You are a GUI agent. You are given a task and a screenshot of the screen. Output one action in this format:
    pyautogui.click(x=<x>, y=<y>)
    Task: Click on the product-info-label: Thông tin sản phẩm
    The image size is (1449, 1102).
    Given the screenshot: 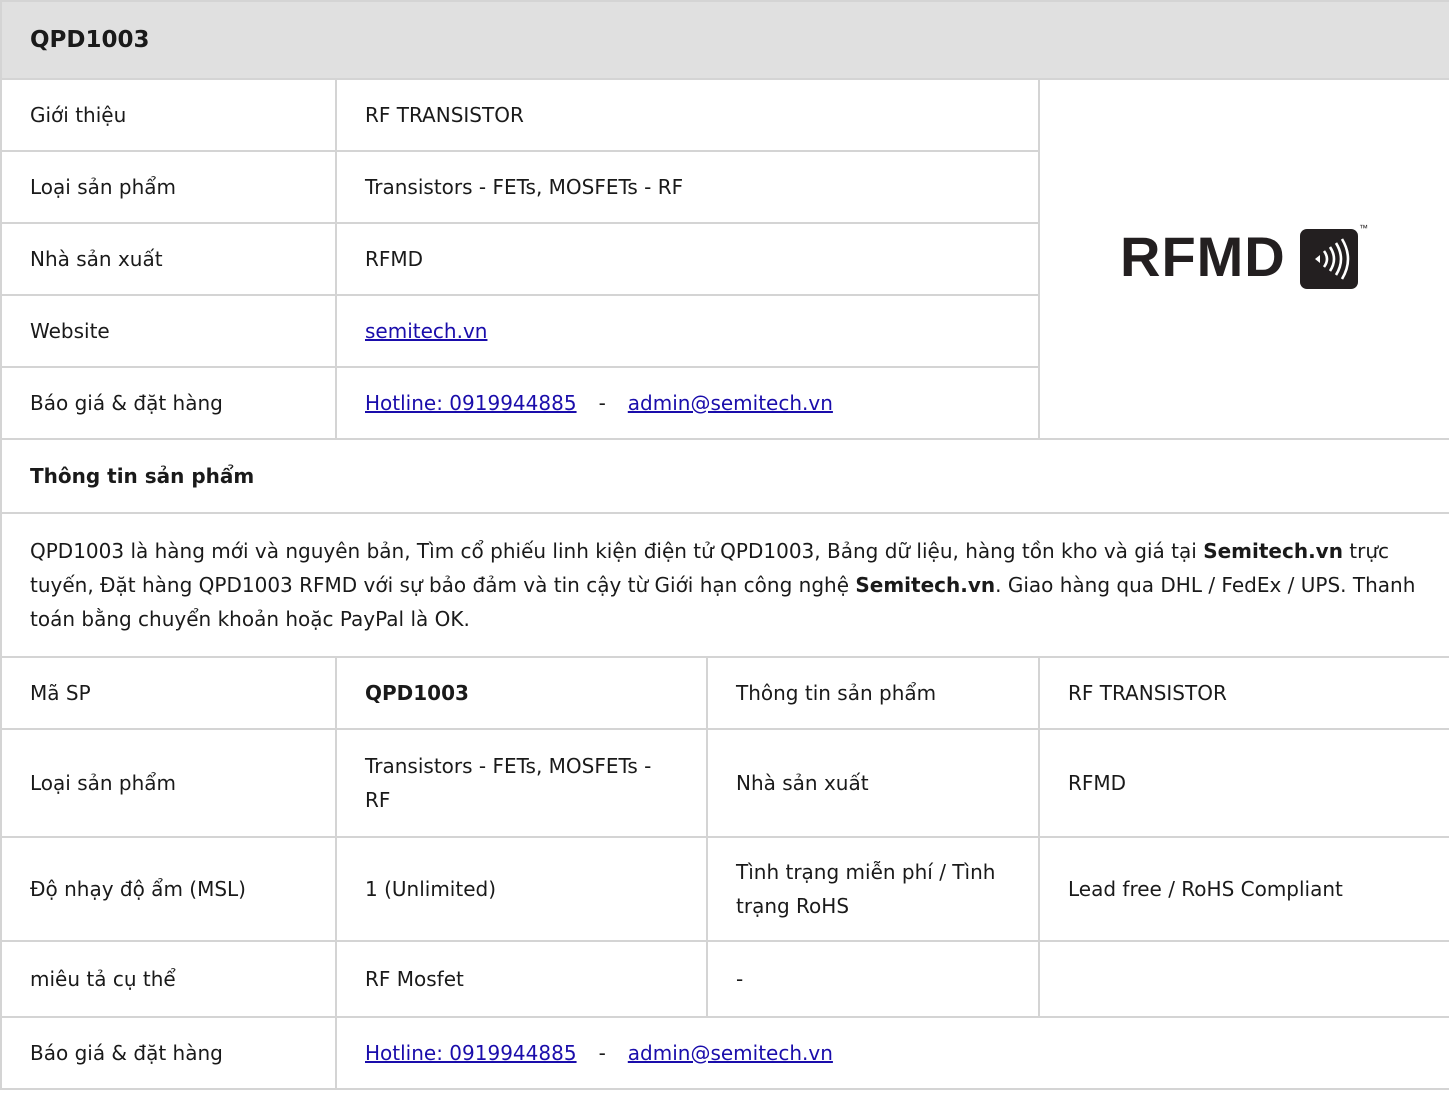 What is the action you would take?
    pyautogui.click(x=873, y=693)
    